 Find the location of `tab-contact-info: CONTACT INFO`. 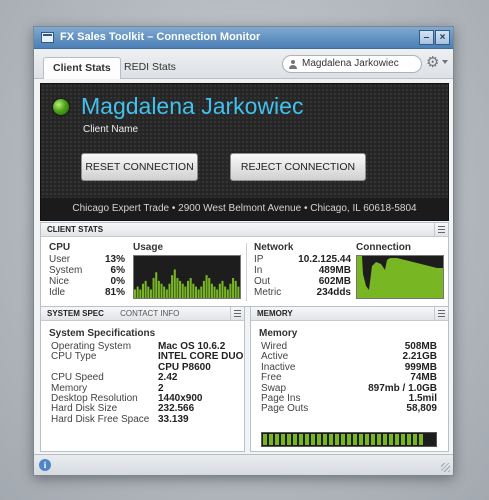

tab-contact-info: CONTACT INFO is located at coordinates (149, 313).